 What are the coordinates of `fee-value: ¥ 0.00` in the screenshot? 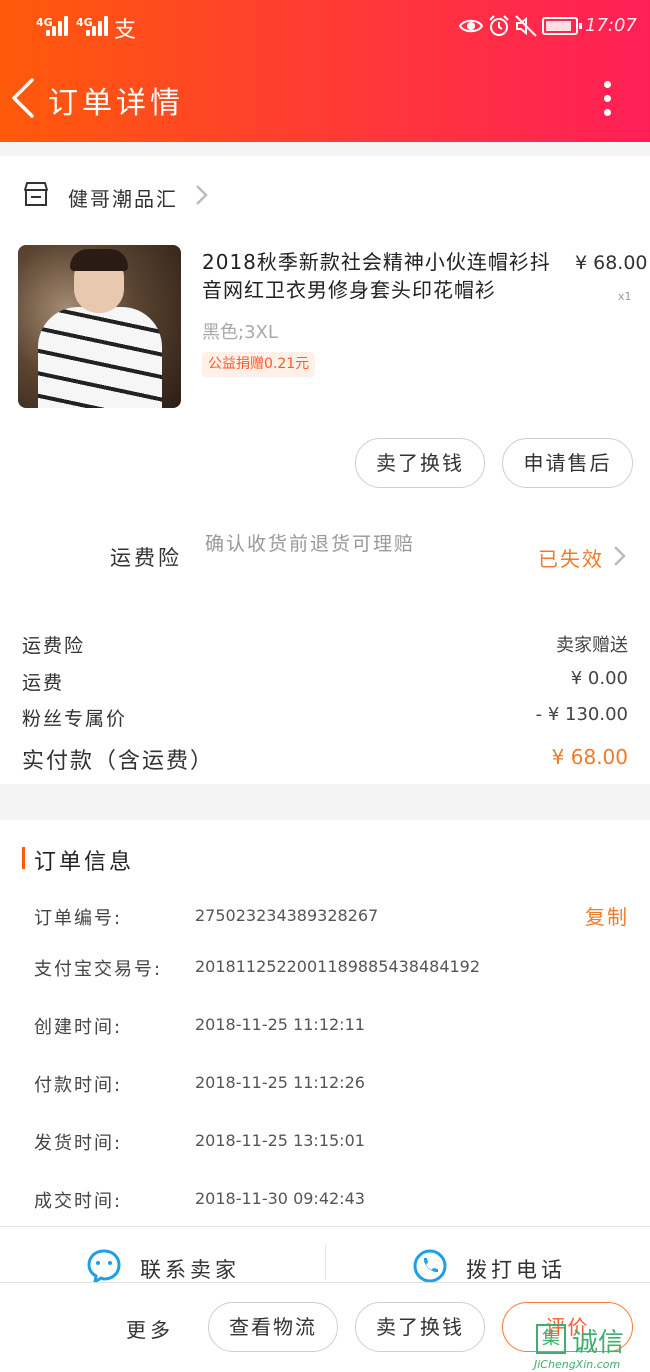 It's located at (599, 678).